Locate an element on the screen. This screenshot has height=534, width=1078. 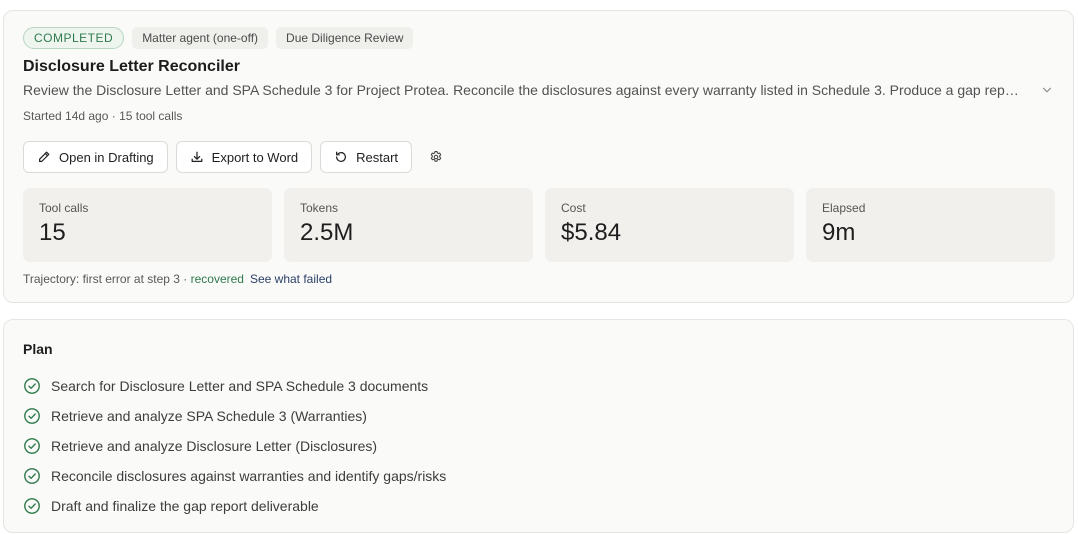
export-to-word-button: Export to Word is located at coordinates (244, 157).